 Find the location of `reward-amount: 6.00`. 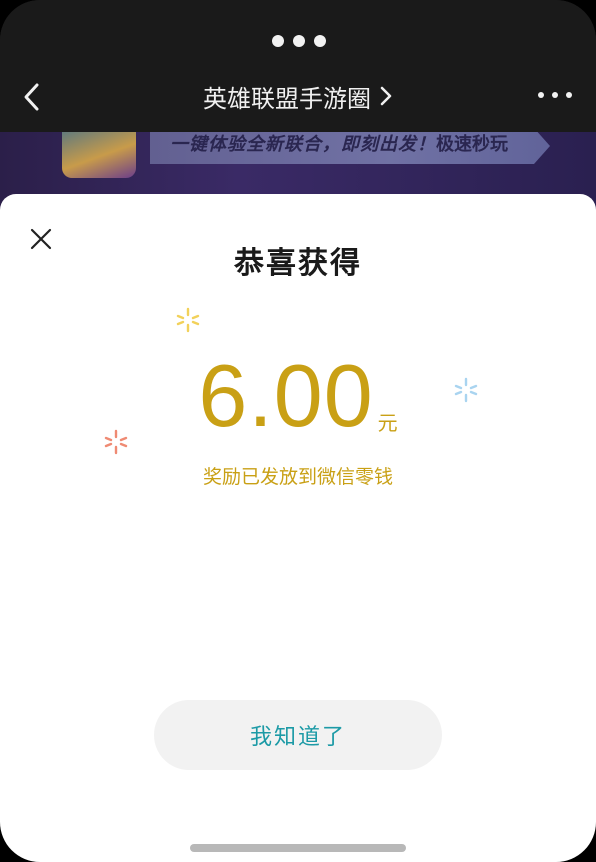

reward-amount: 6.00 is located at coordinates (286, 395).